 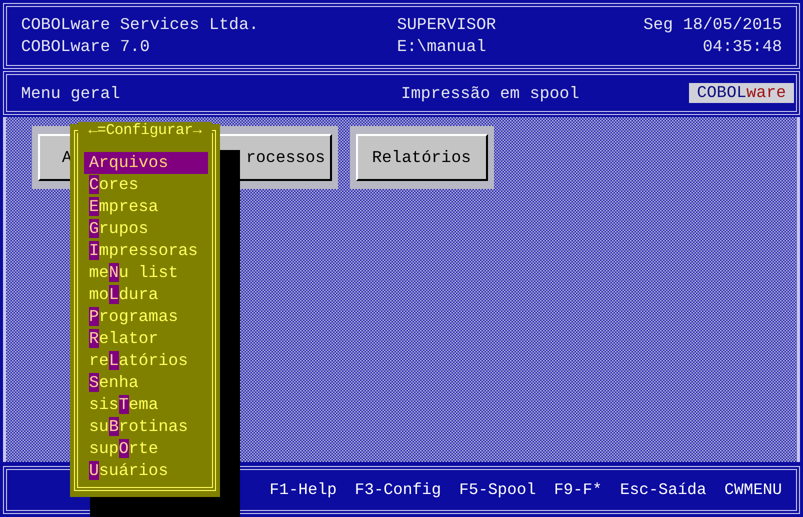 What do you see at coordinates (578, 490) in the screenshot?
I see `function-key-hint: F9-F*` at bounding box center [578, 490].